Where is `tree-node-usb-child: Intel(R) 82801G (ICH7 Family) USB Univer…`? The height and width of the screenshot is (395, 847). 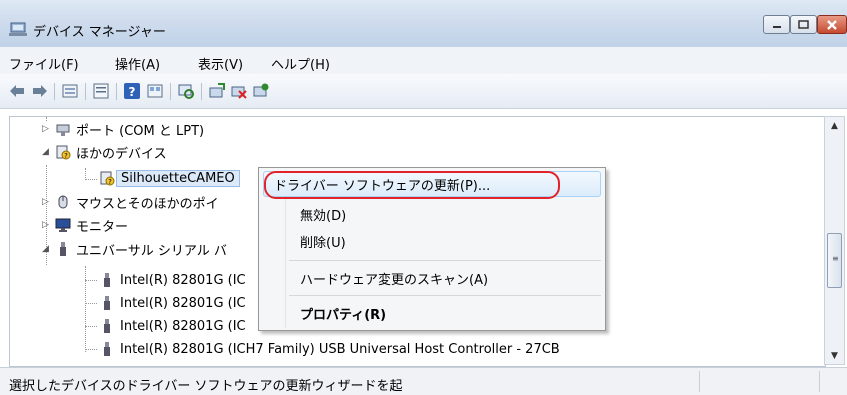
tree-node-usb-child: Intel(R) 82801G (ICH7 Family) USB Univer… is located at coordinates (329, 349).